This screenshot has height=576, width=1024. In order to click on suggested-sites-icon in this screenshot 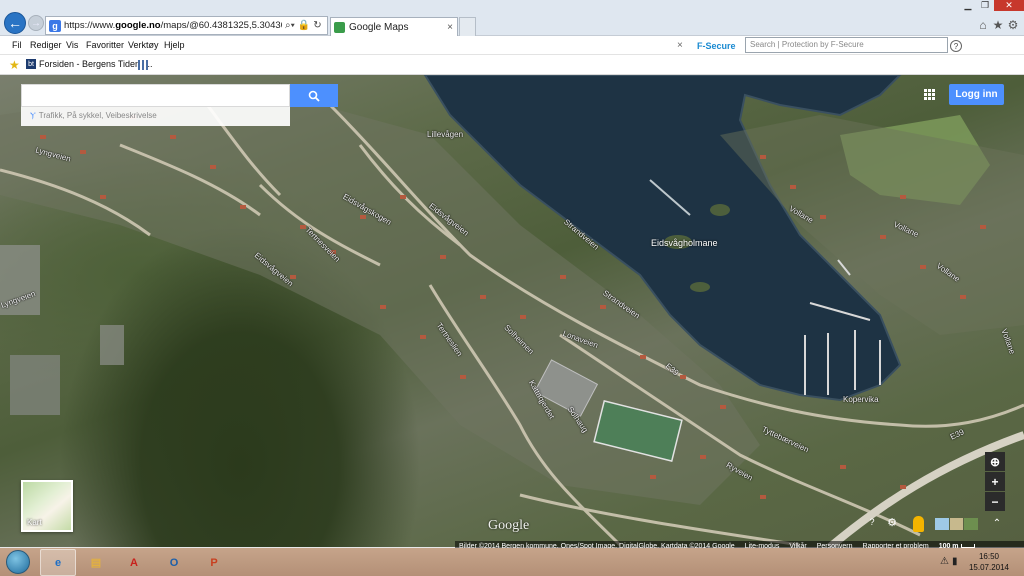, I will do `click(143, 65)`.